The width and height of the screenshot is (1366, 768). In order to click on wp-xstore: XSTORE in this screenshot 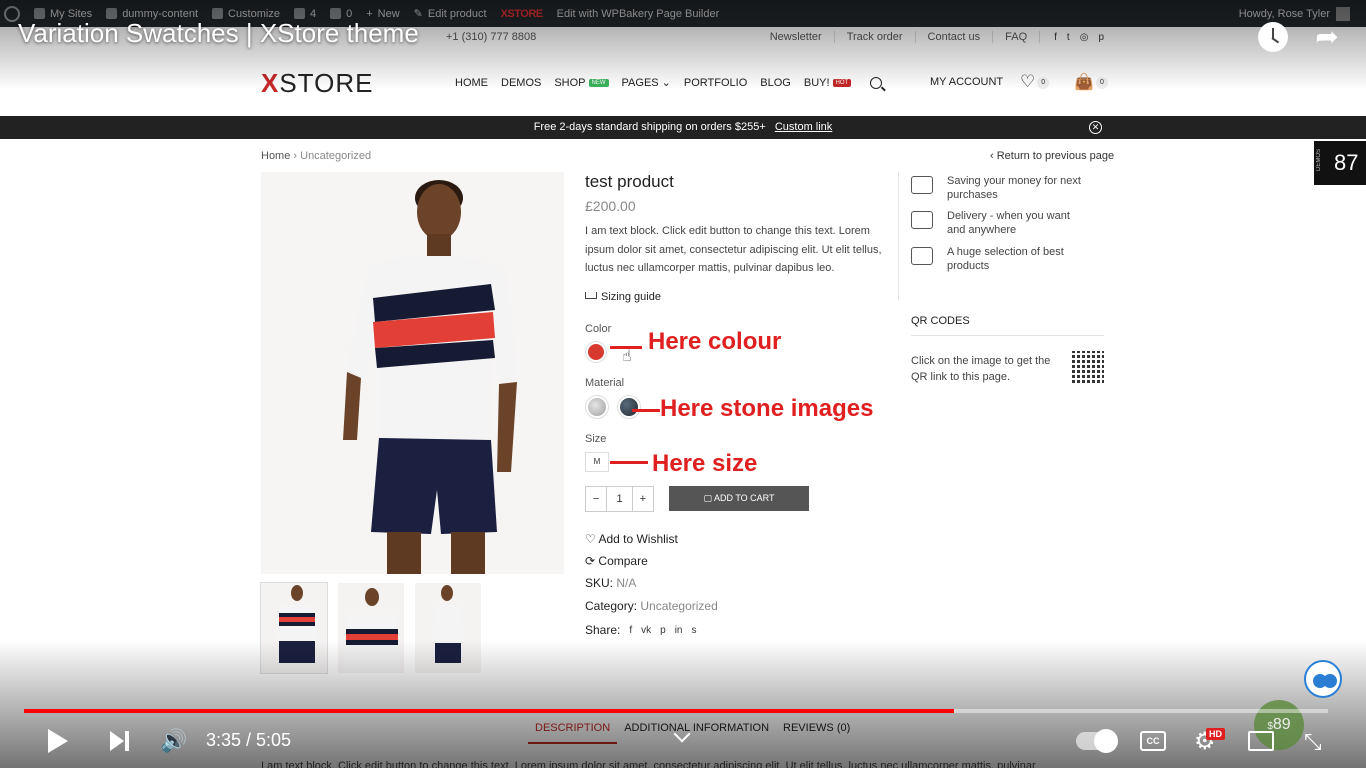, I will do `click(522, 14)`.